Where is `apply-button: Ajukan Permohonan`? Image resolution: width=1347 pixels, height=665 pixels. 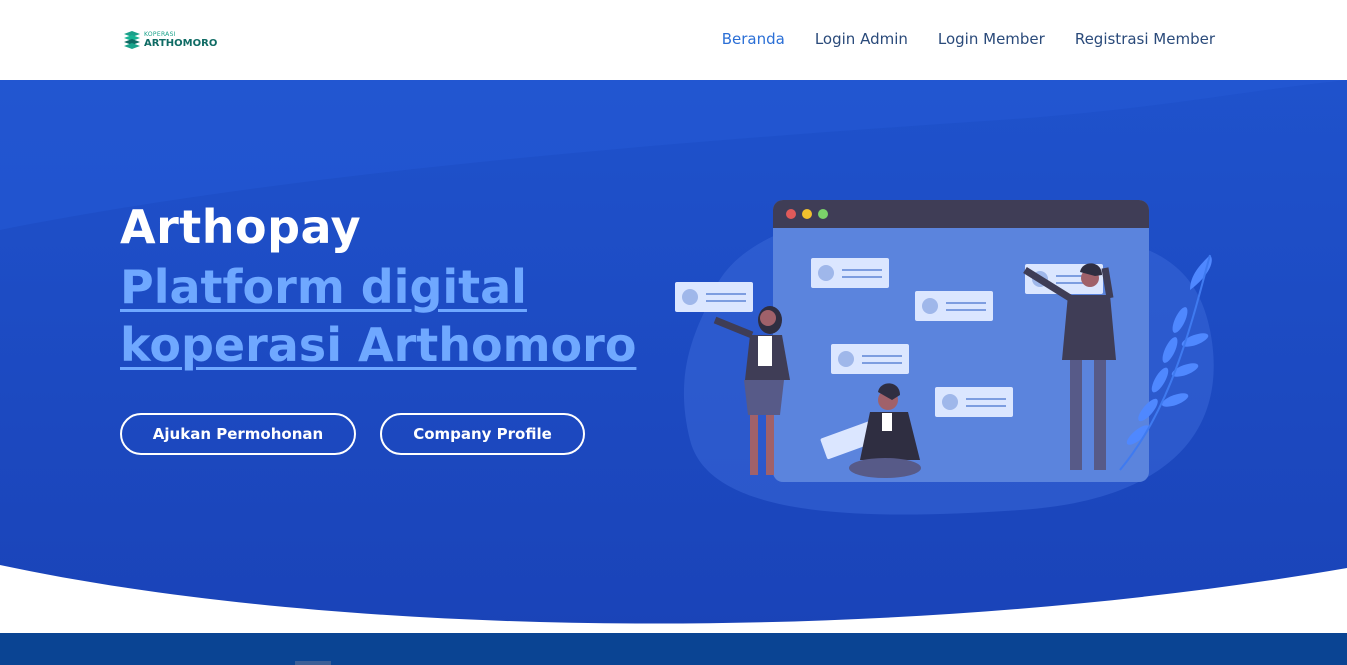
apply-button: Ajukan Permohonan is located at coordinates (238, 434).